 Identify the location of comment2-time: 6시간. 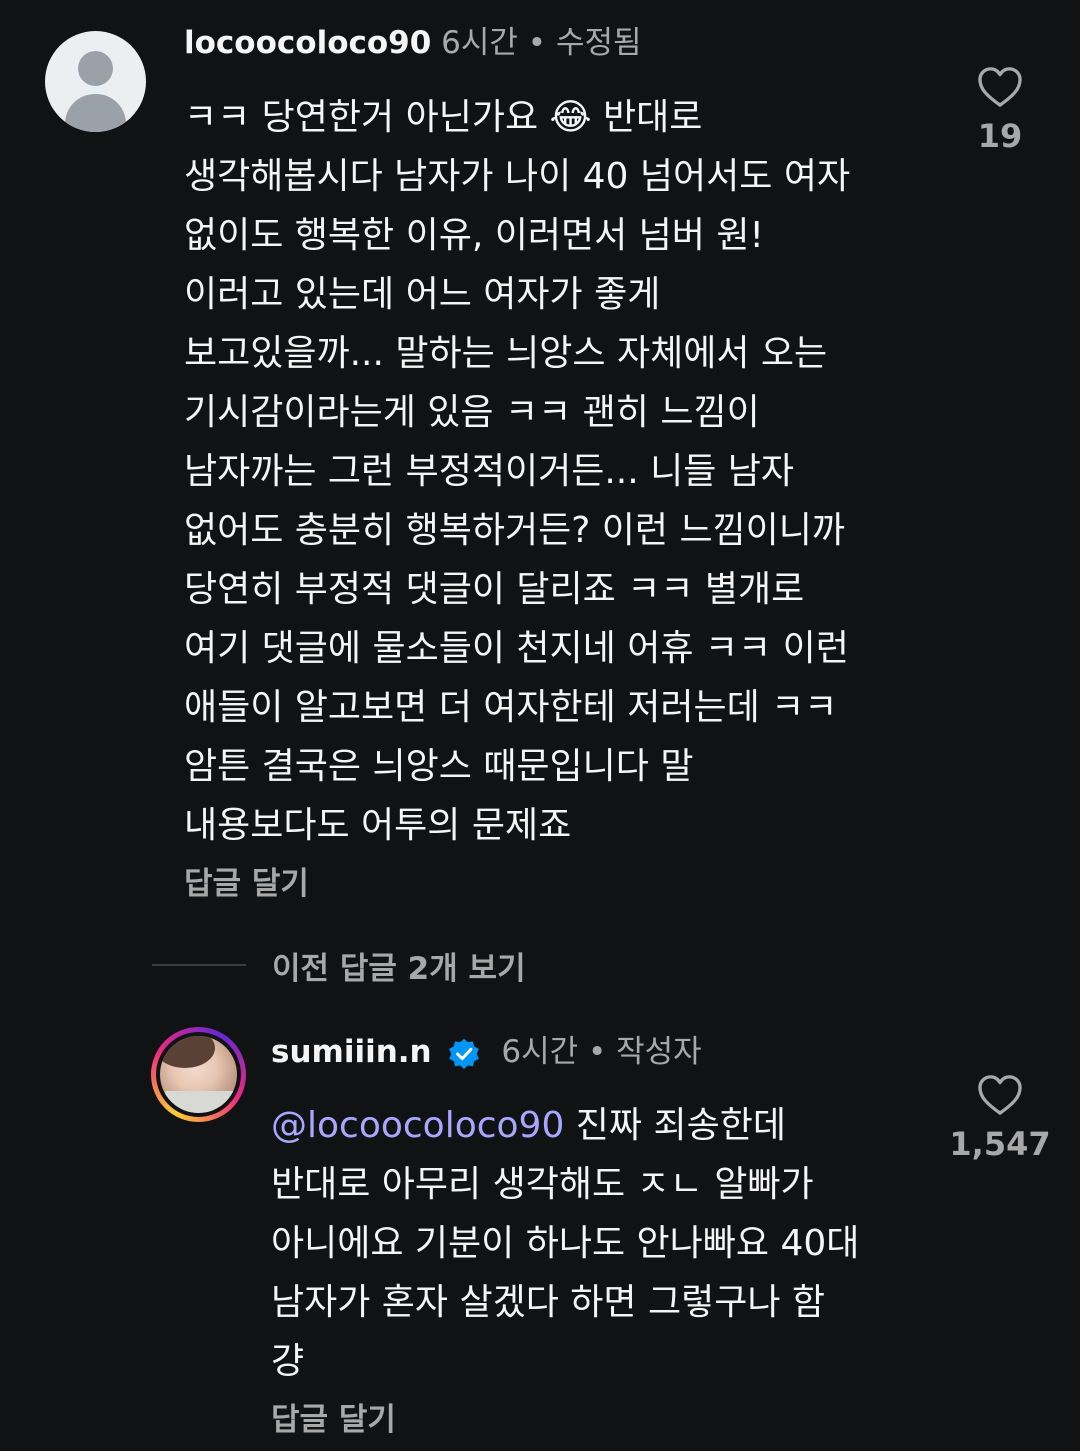
(540, 1052).